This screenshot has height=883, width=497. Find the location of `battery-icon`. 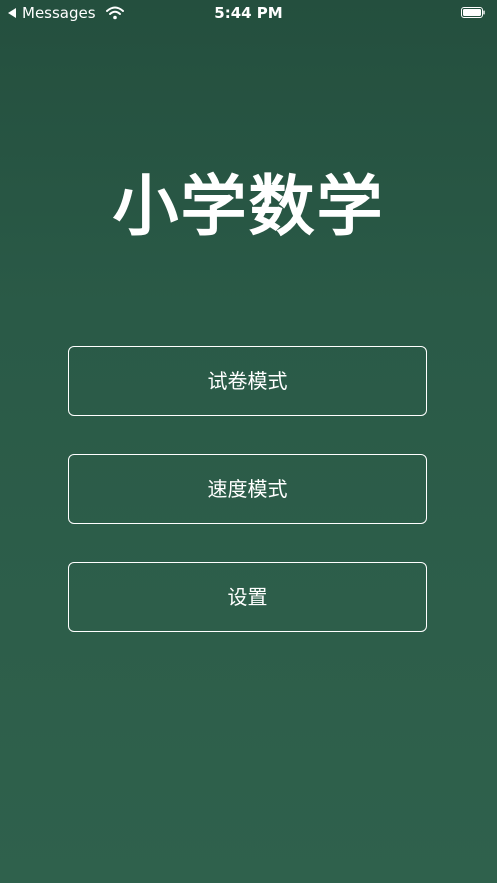

battery-icon is located at coordinates (473, 12).